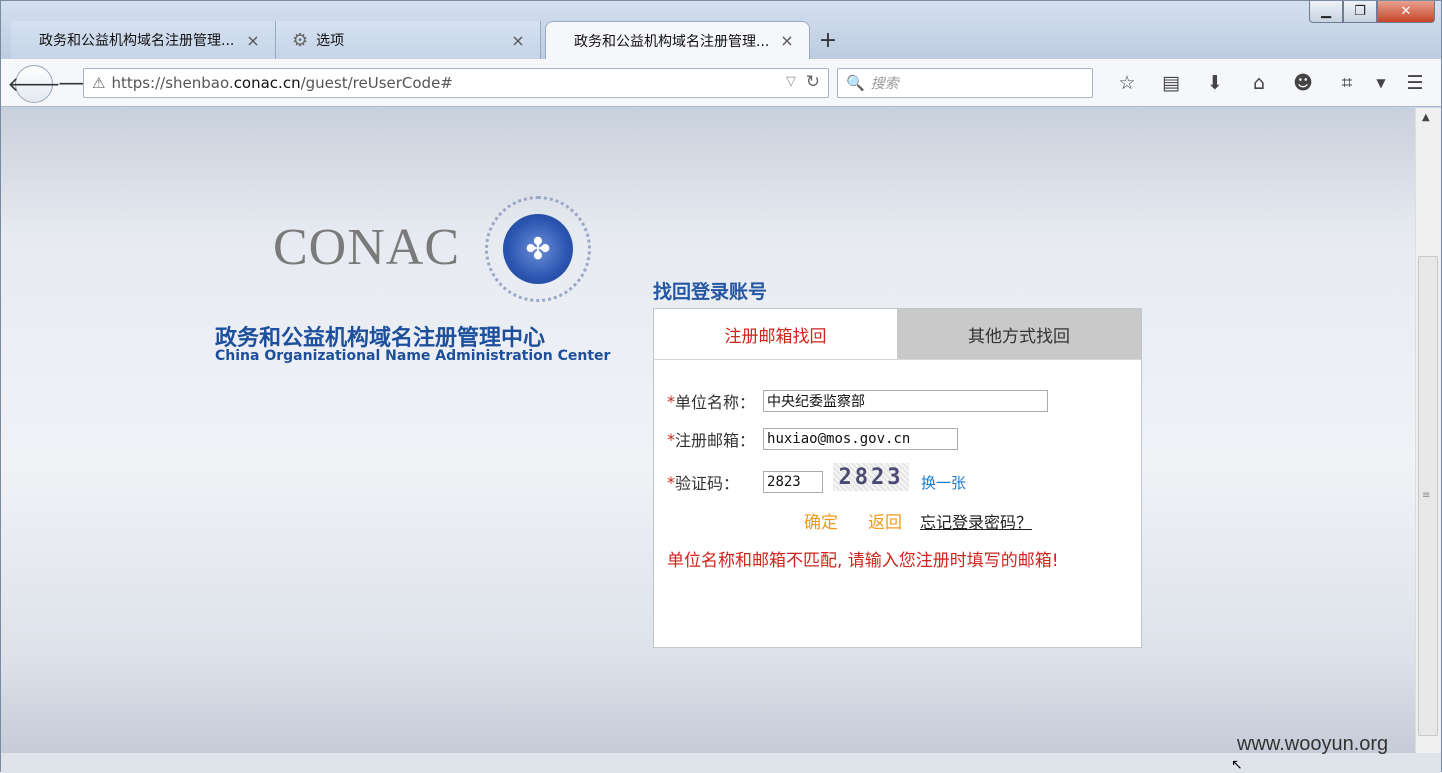 The height and width of the screenshot is (773, 1442). I want to click on scroll-up-icon: ▲, so click(1426, 117).